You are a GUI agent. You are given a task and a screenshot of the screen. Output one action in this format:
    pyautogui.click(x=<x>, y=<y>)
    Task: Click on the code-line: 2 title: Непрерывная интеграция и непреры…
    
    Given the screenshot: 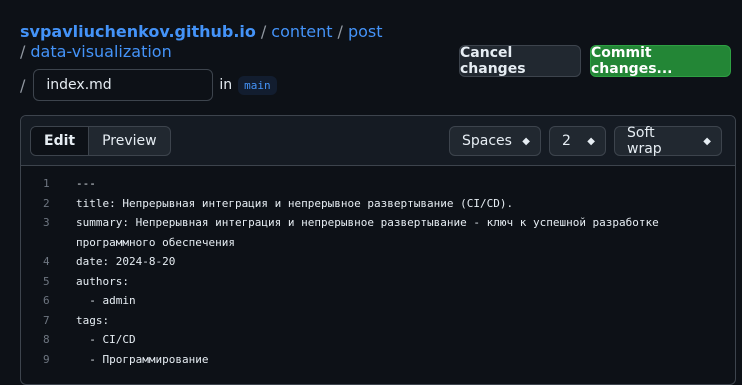 What is the action you would take?
    pyautogui.click(x=378, y=204)
    